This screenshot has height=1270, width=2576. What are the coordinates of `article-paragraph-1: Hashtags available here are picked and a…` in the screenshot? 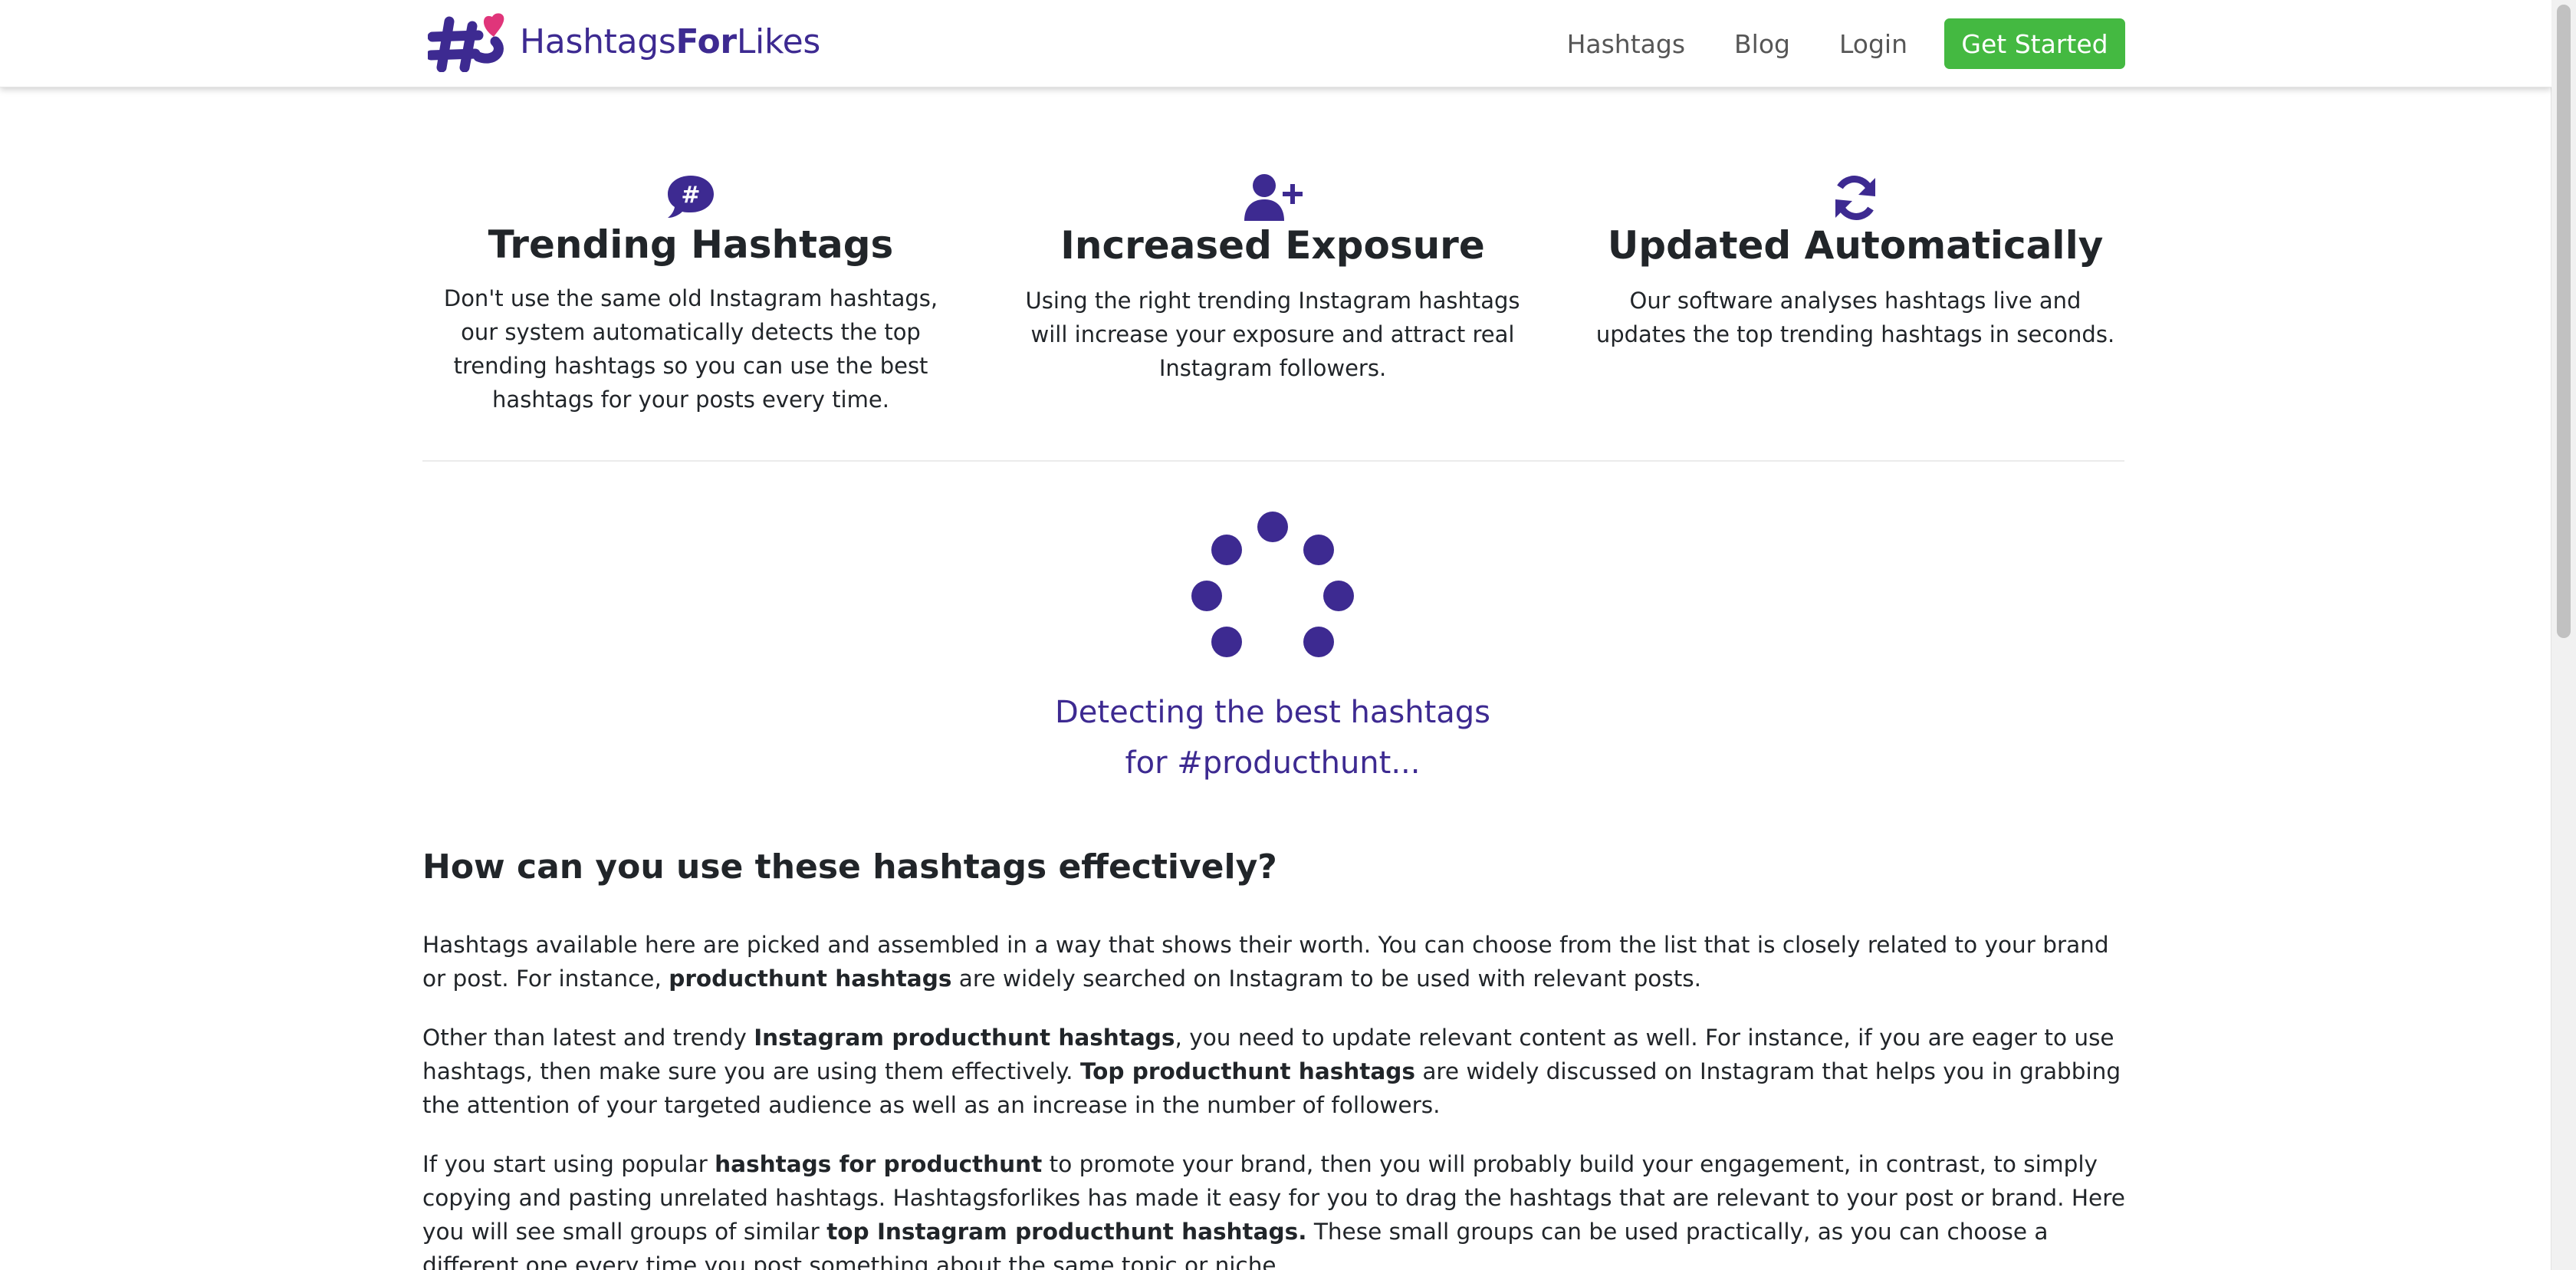 It's located at (1265, 962).